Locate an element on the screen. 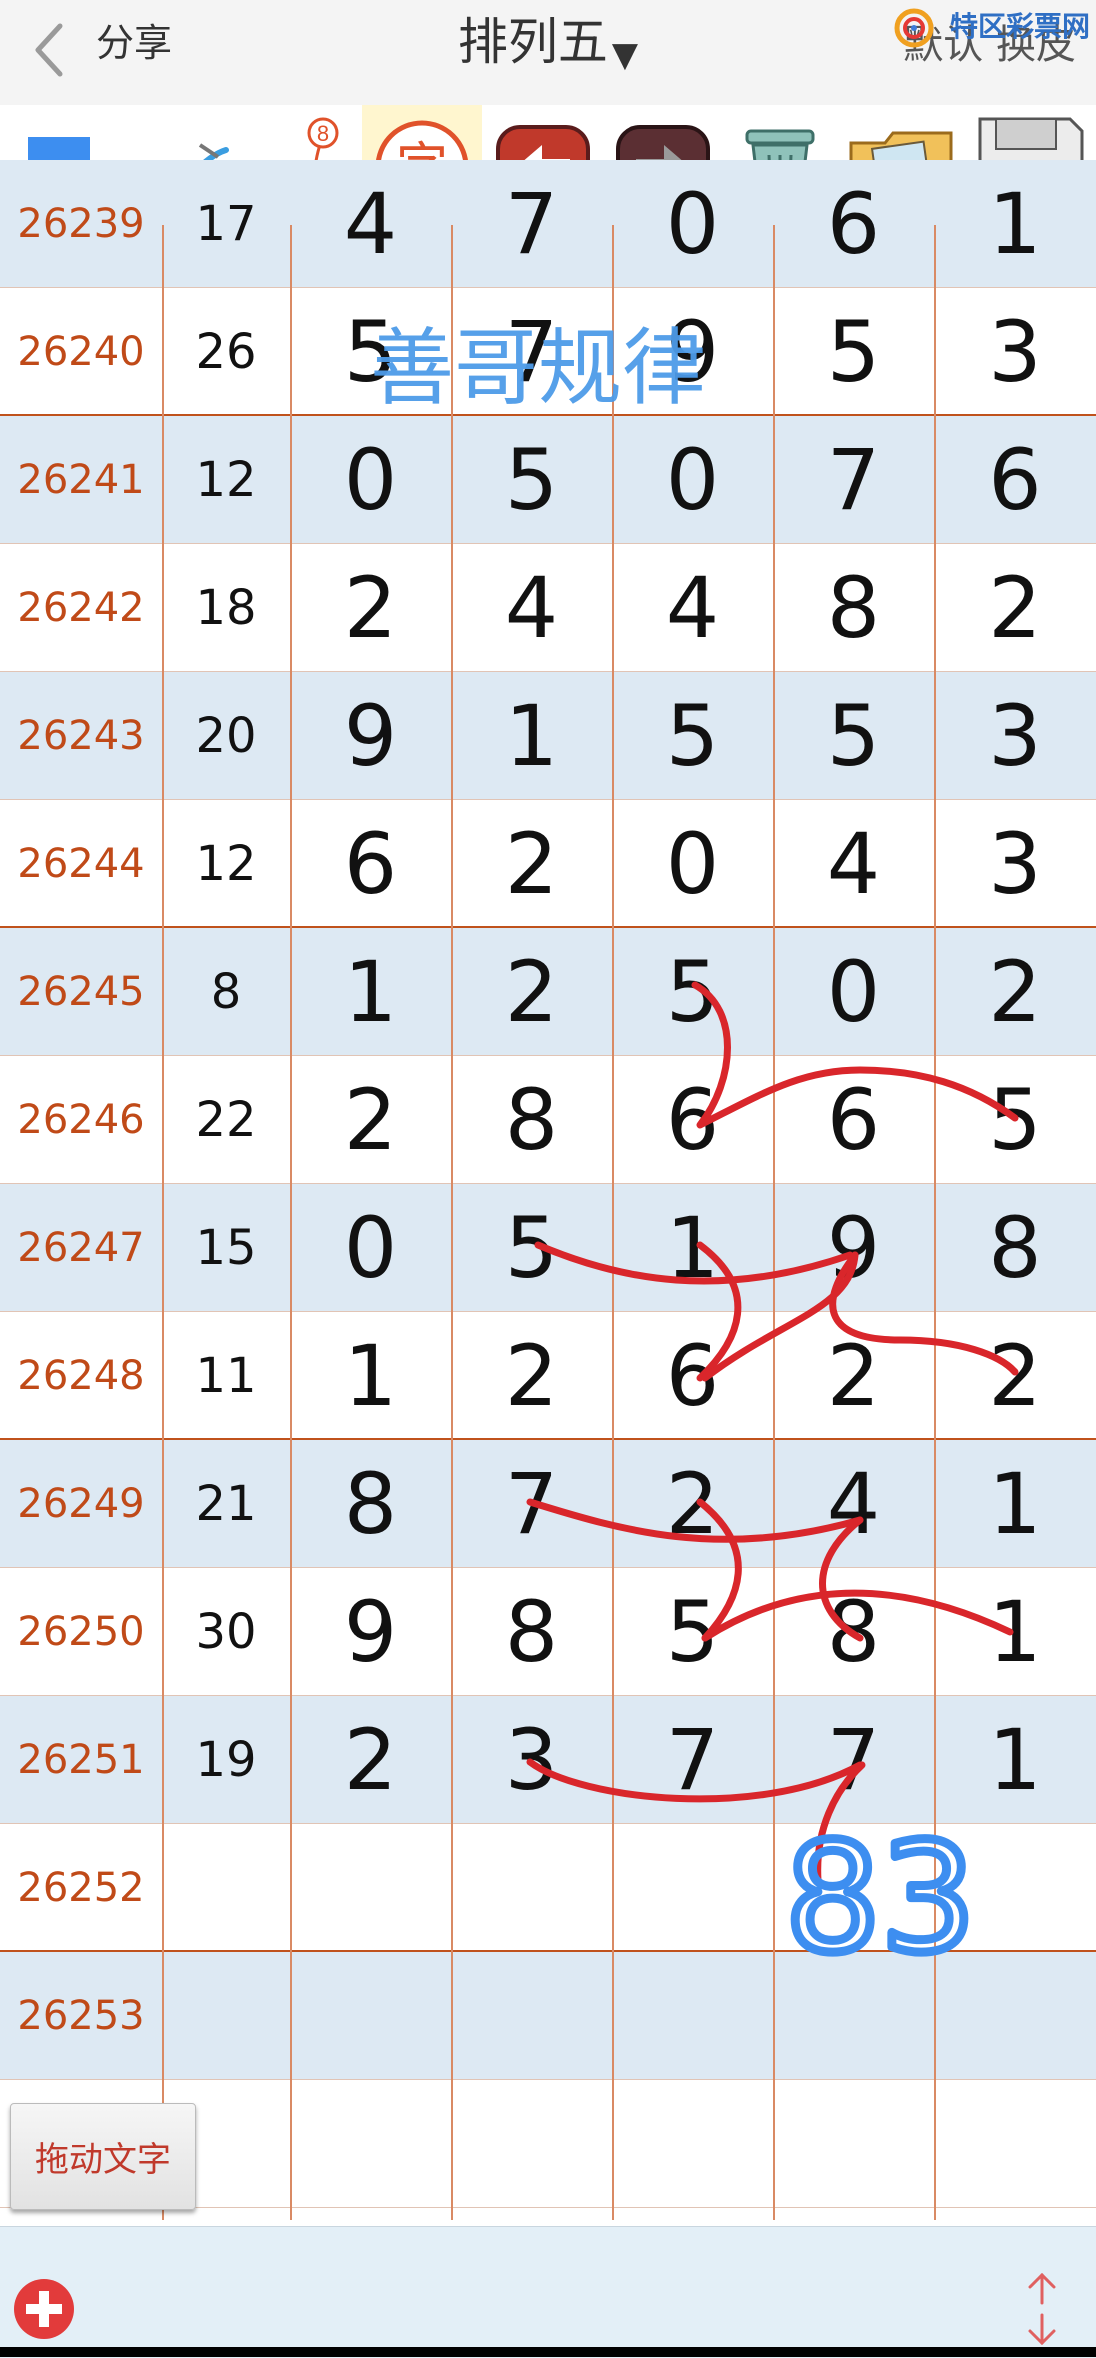 The width and height of the screenshot is (1096, 2358). table-row: 26245 8 1 2 5 0 2 is located at coordinates (548, 992).